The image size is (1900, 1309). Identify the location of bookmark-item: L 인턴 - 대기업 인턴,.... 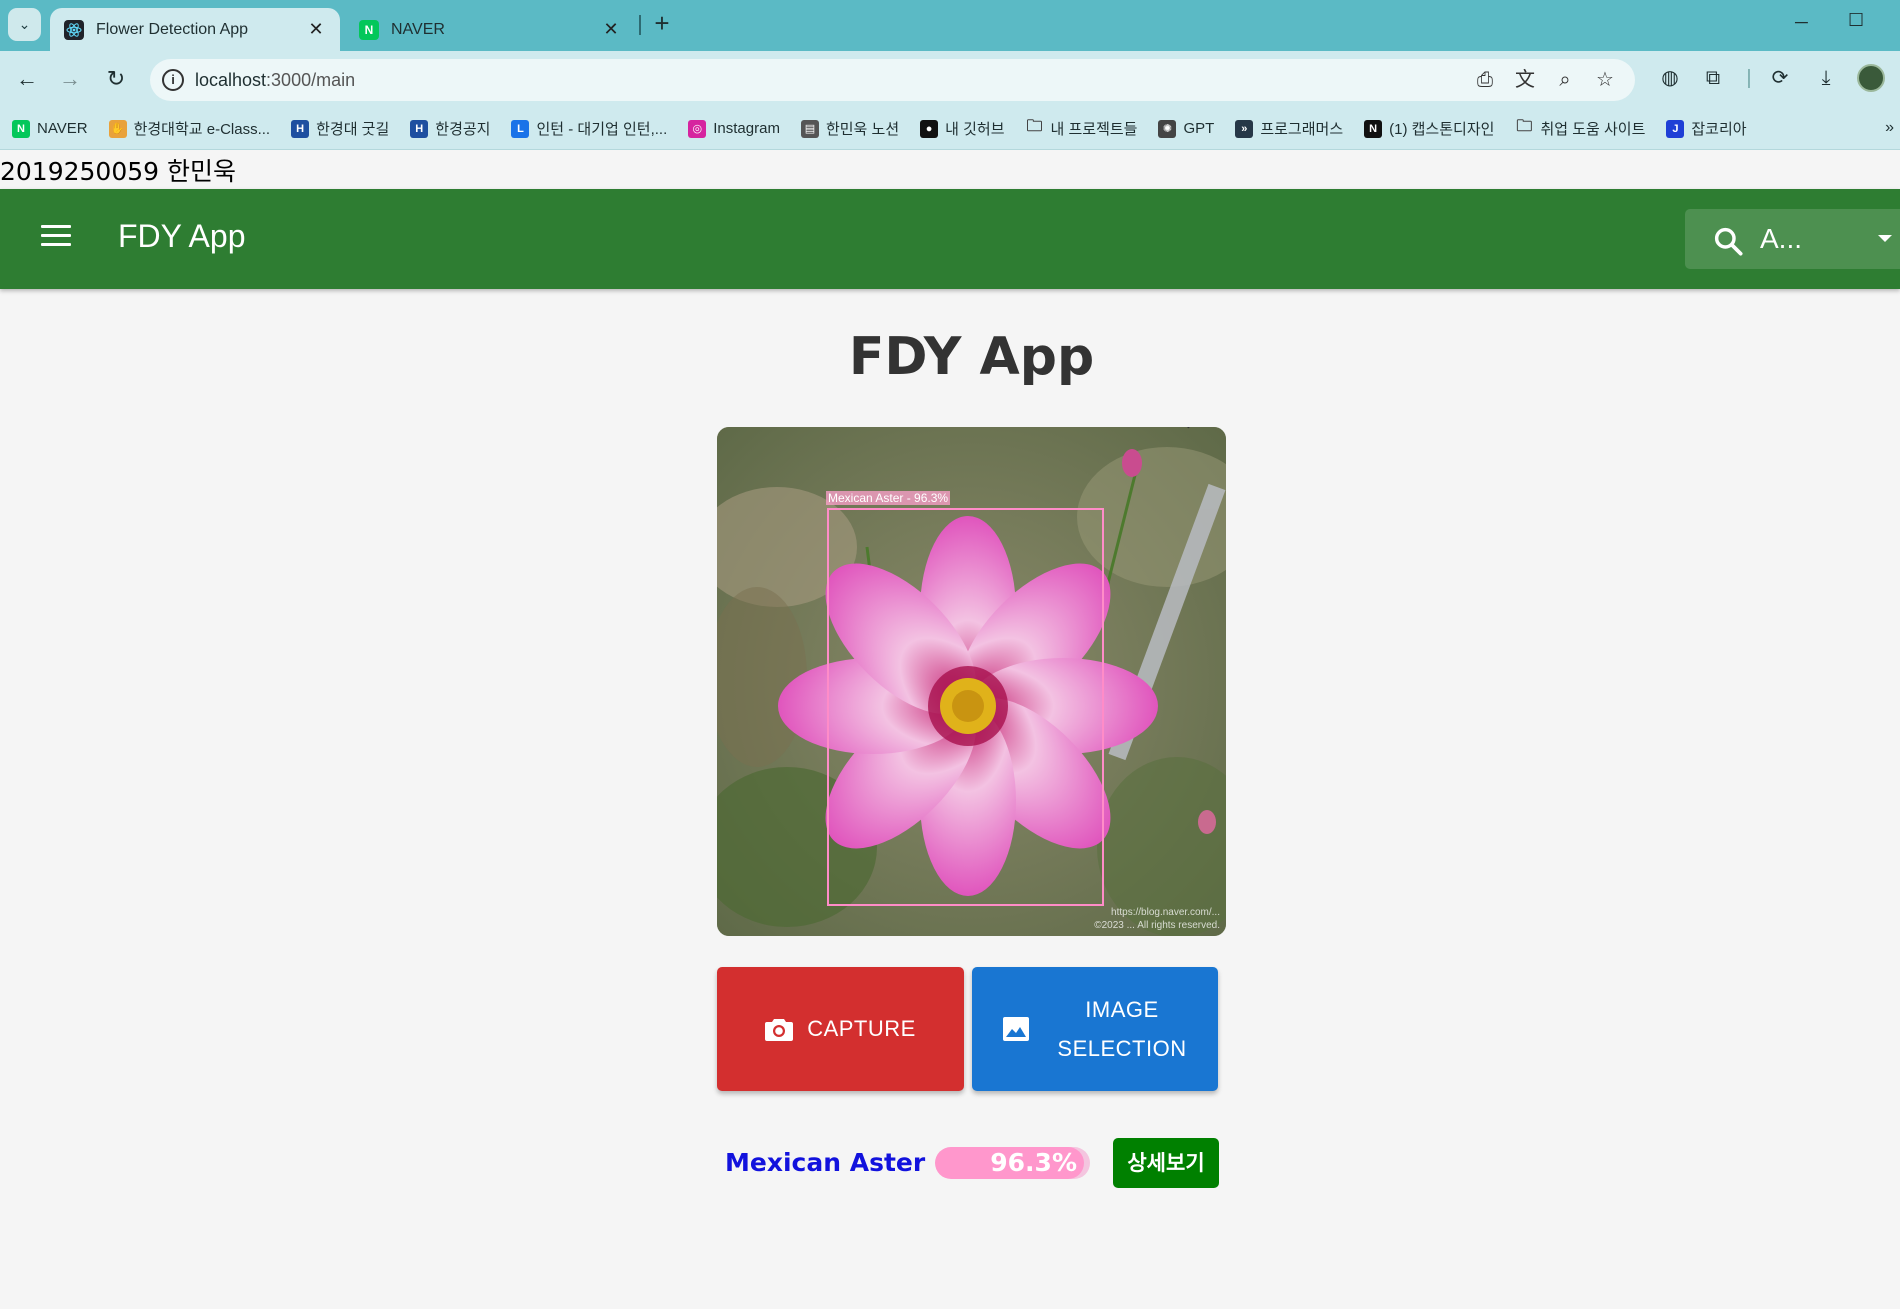
(589, 128).